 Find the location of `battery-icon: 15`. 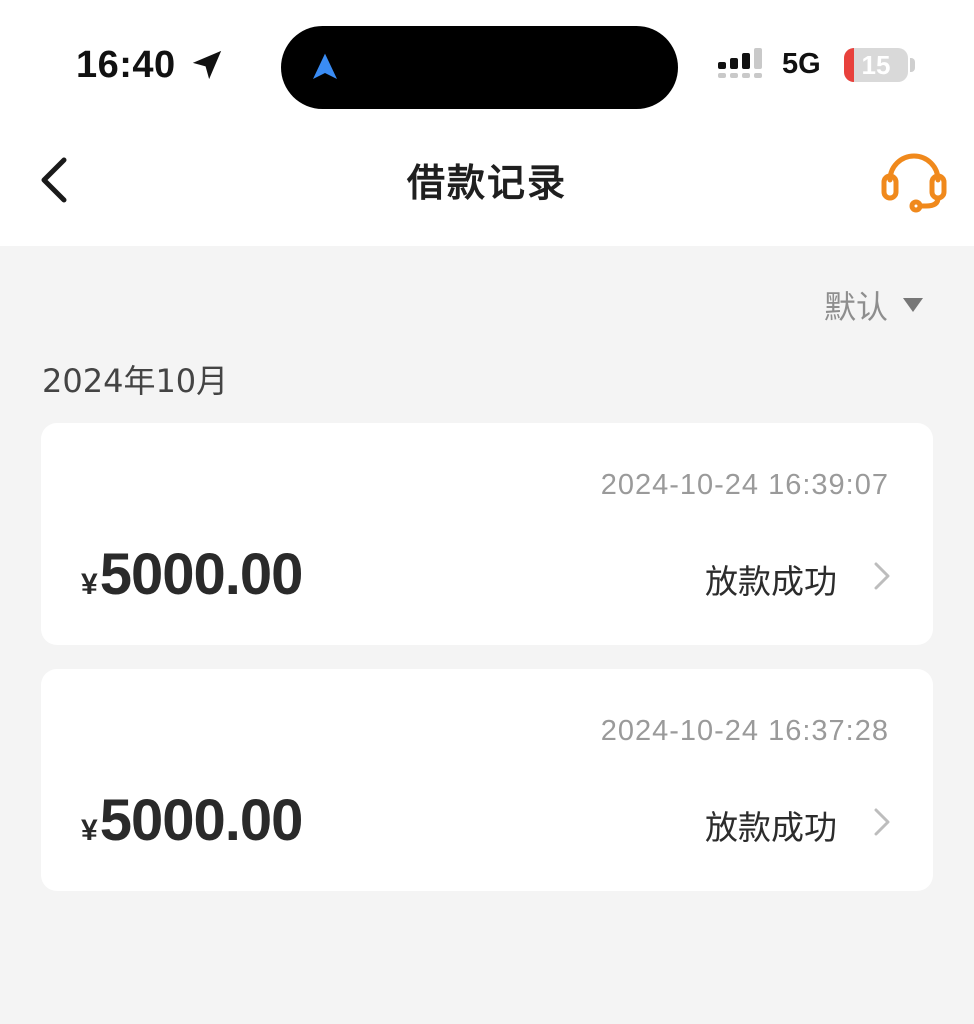

battery-icon: 15 is located at coordinates (876, 65).